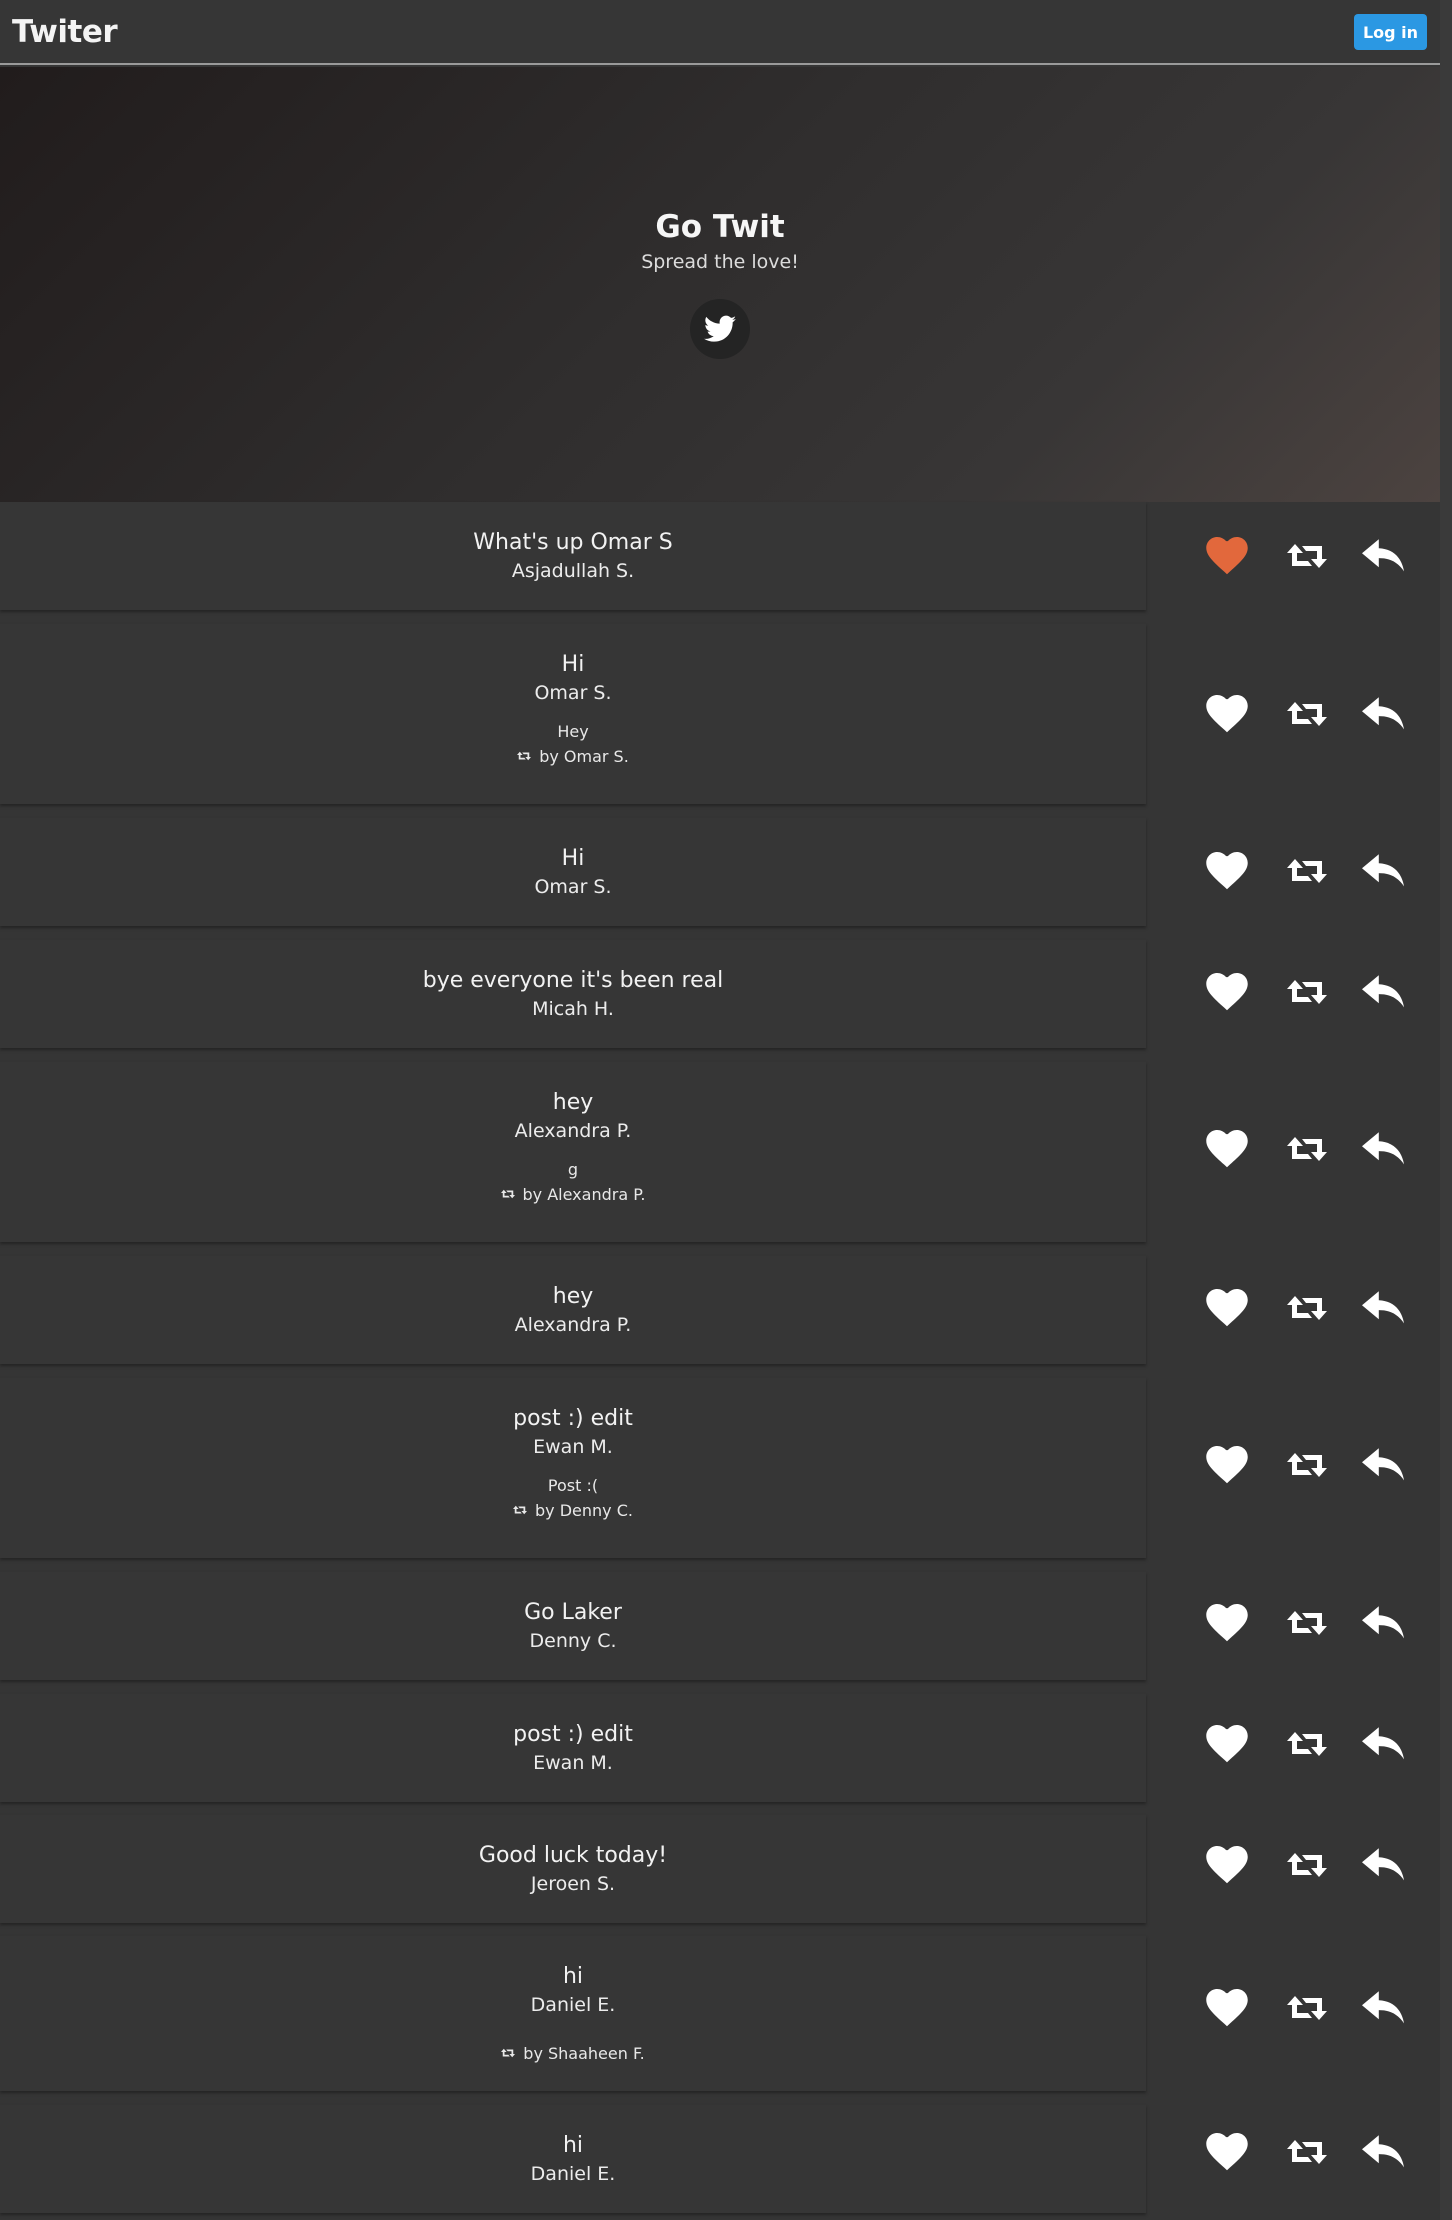  What do you see at coordinates (573, 571) in the screenshot?
I see `tweet-author: Asjadullah S.` at bounding box center [573, 571].